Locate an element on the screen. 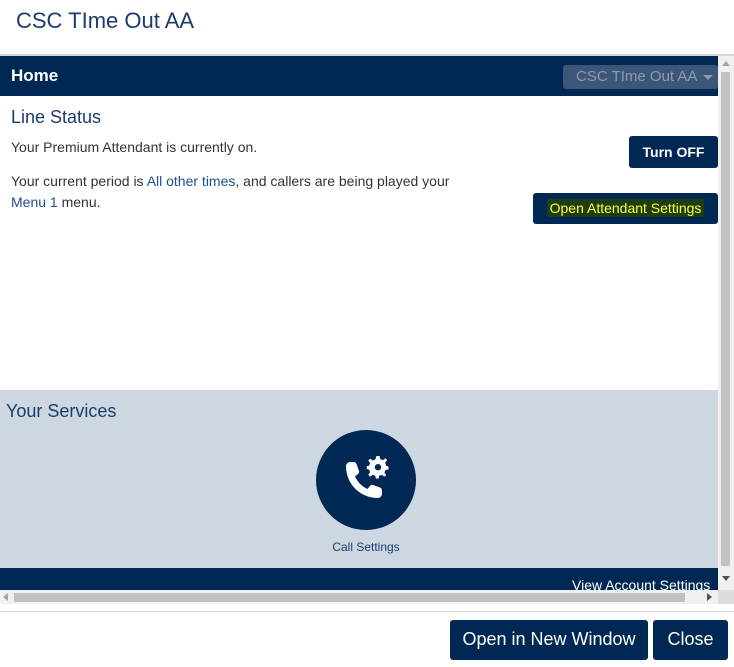 The height and width of the screenshot is (667, 734). scroll-right-arrow-icon is located at coordinates (709, 597).